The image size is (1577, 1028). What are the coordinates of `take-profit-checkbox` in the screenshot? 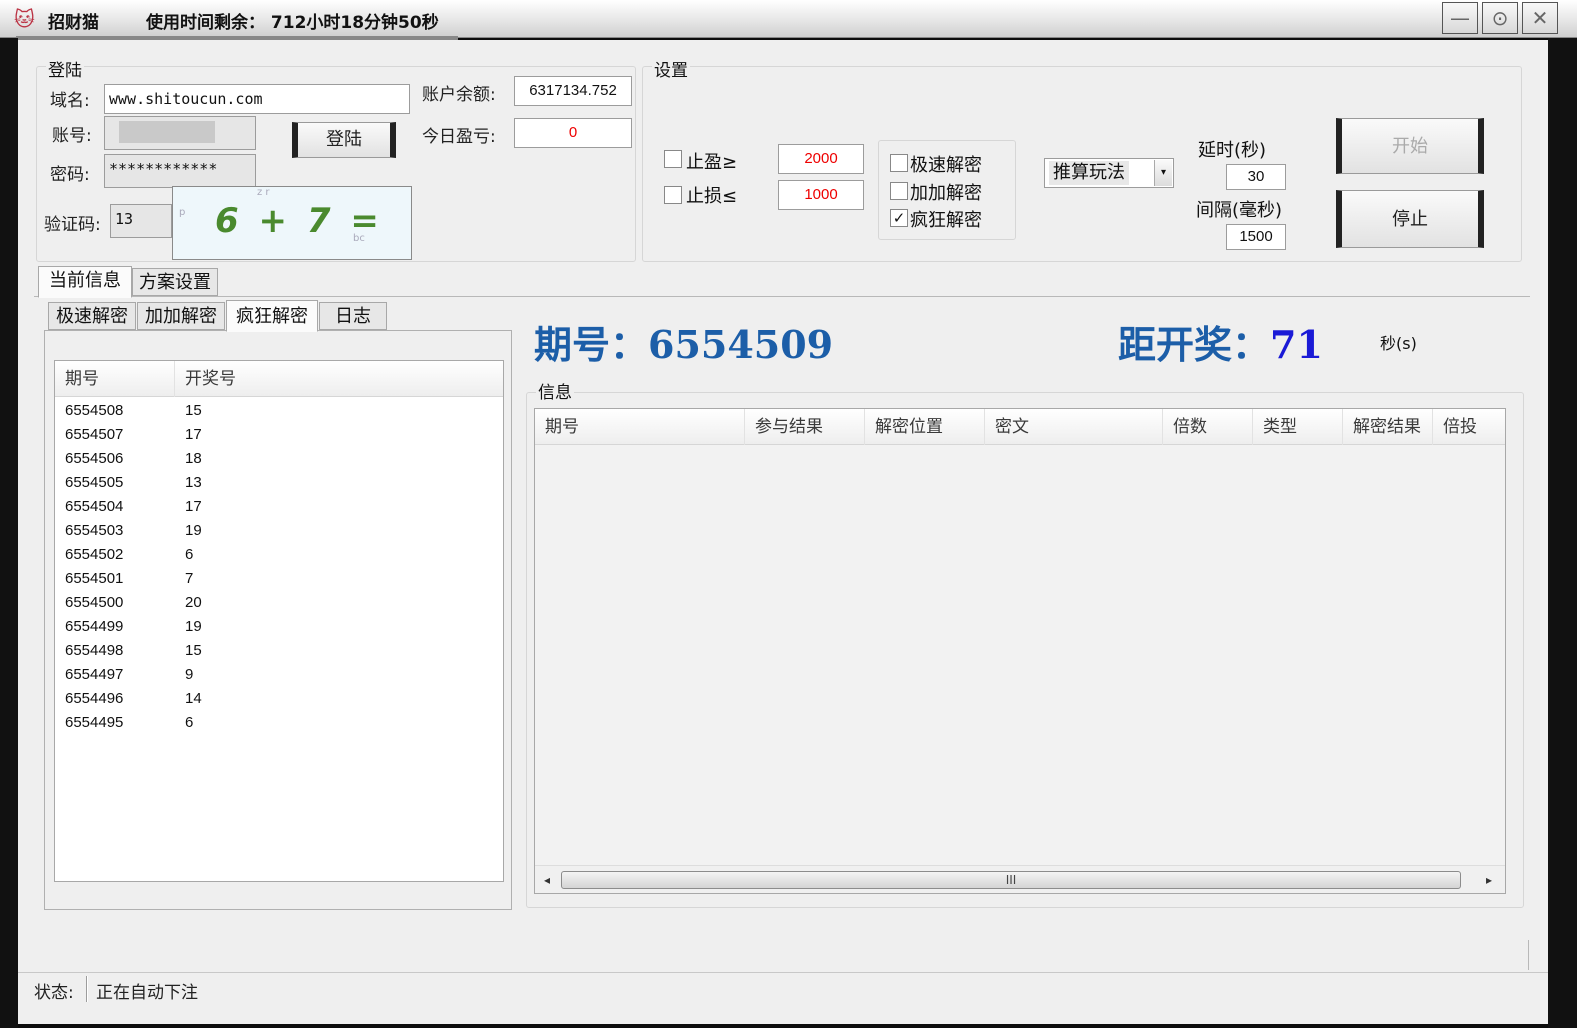 It's located at (673, 159).